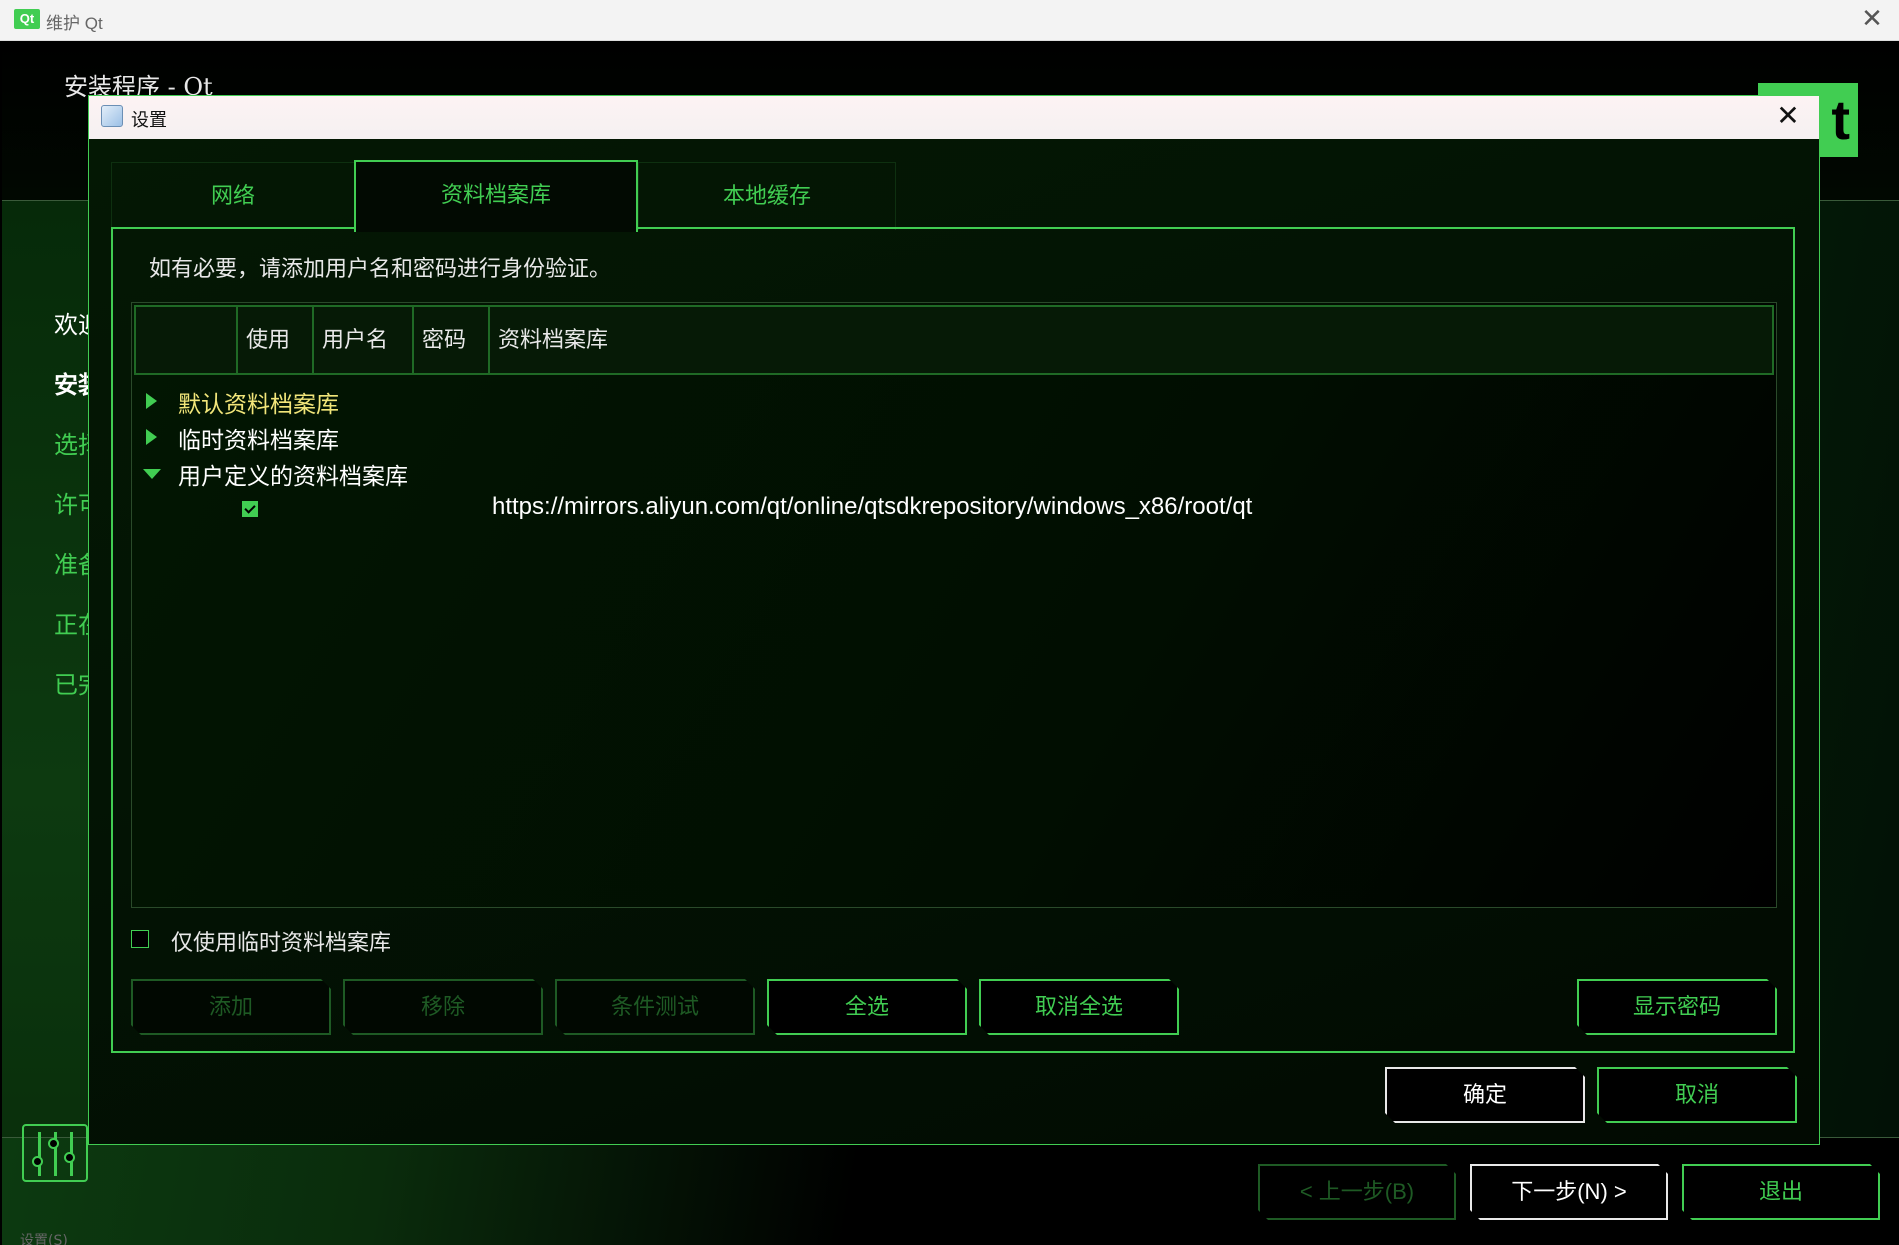 This screenshot has width=1899, height=1245. Describe the element at coordinates (364, 340) in the screenshot. I see `column-header-username: 用户名` at that location.